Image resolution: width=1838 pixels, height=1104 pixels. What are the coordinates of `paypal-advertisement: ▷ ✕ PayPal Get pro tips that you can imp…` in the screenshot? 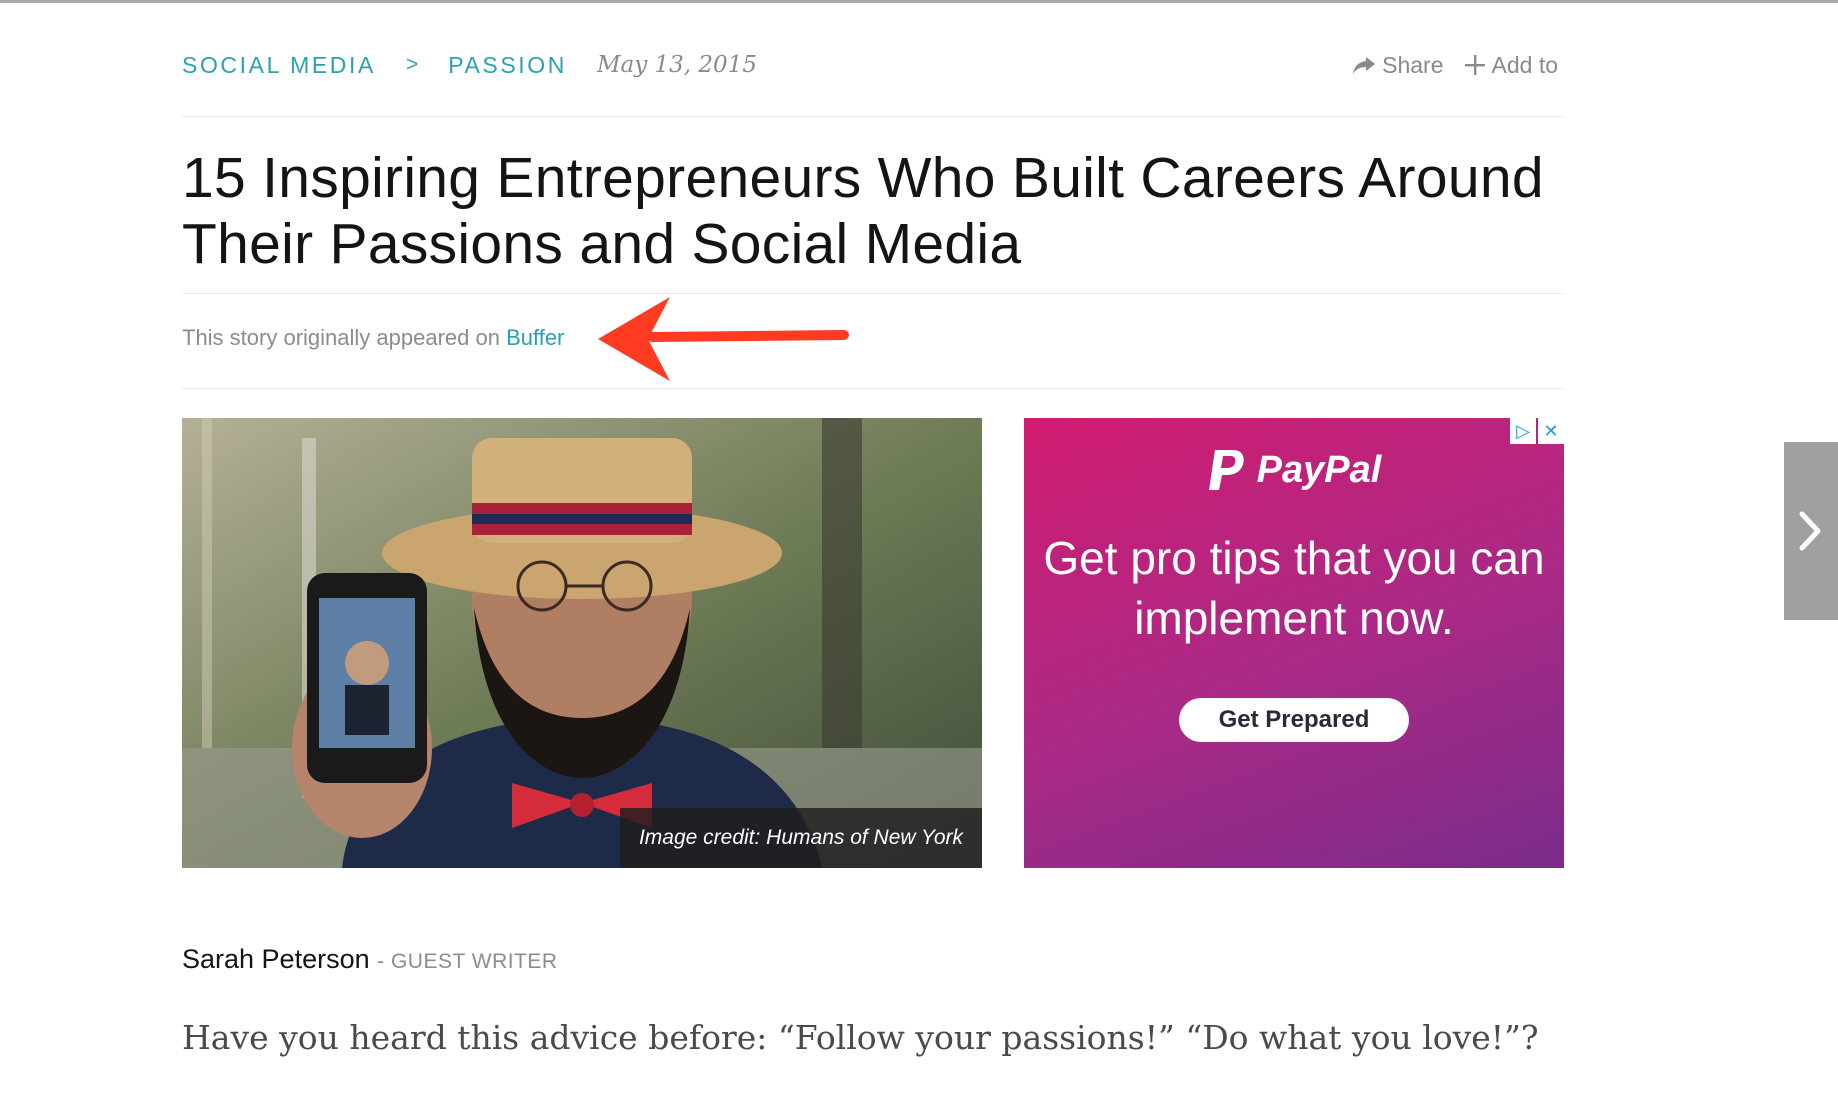 It's located at (1294, 643).